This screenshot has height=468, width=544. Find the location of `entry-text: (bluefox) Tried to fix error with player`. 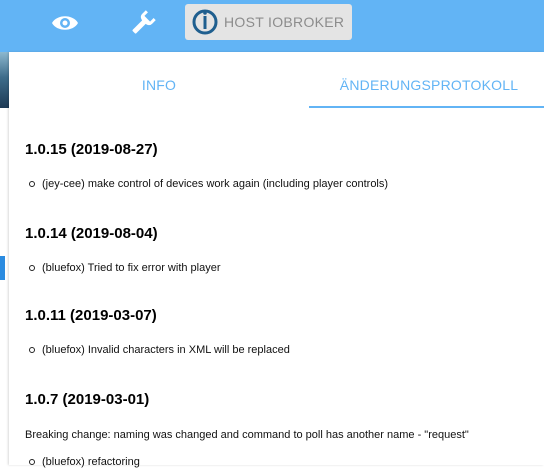

entry-text: (bluefox) Tried to fix error with player is located at coordinates (131, 268).